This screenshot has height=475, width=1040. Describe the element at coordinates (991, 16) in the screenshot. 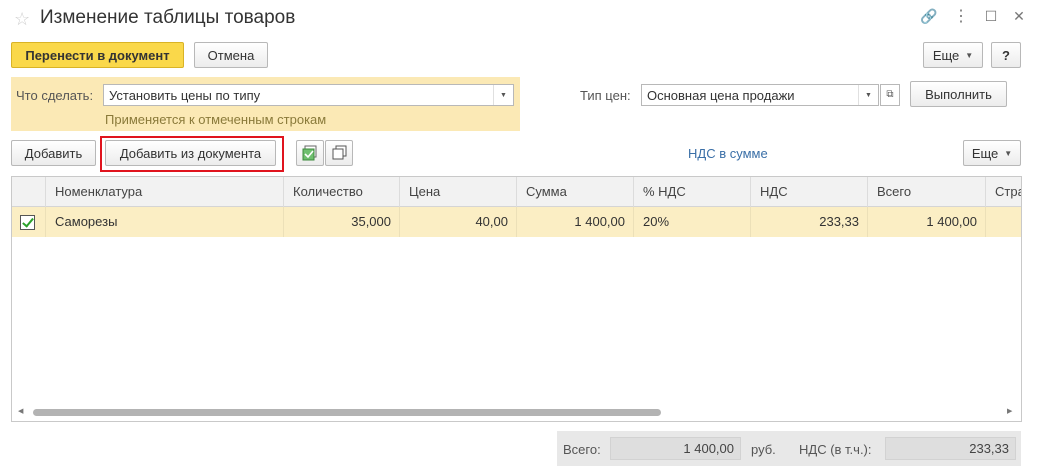

I see `maximize-icon: ☐` at that location.